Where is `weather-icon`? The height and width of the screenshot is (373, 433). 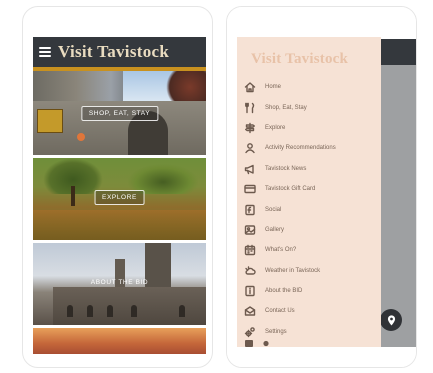 weather-icon is located at coordinates (250, 271).